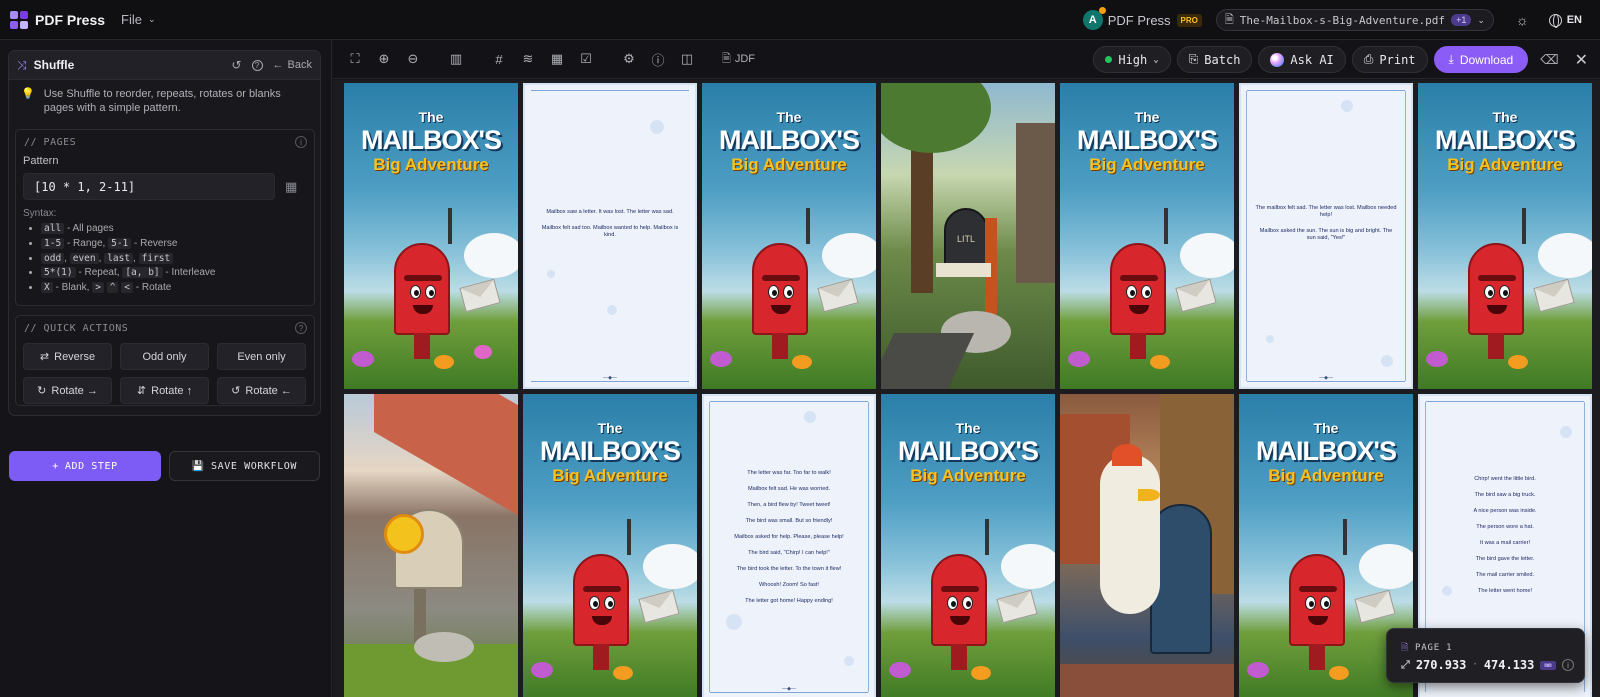  What do you see at coordinates (1505, 495) in the screenshot?
I see `text-line: The bird saw a big truck.` at bounding box center [1505, 495].